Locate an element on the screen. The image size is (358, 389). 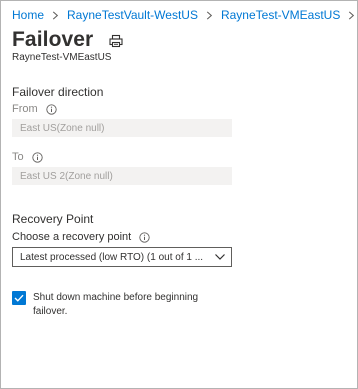
title-row: Failover is located at coordinates (67, 40).